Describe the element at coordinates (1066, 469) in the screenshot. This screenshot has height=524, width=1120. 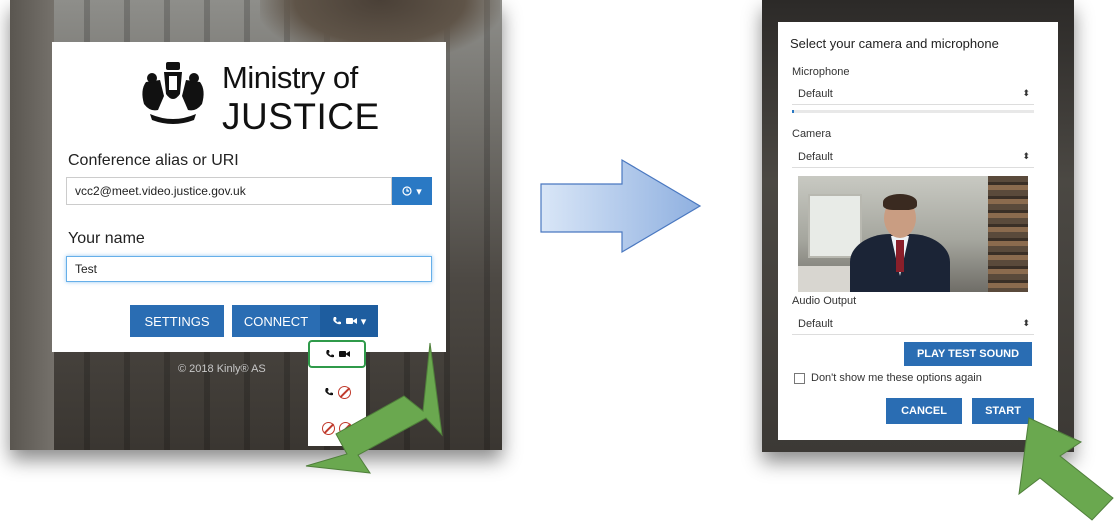
I see `pointer-arrow-start` at that location.